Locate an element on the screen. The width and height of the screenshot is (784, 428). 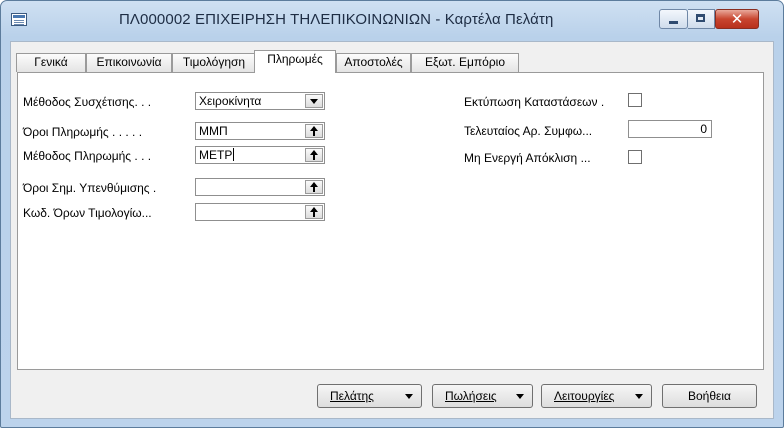
reminder-terms-label: Όροι Σημ. Υπενθύμισης . is located at coordinates (90, 188).